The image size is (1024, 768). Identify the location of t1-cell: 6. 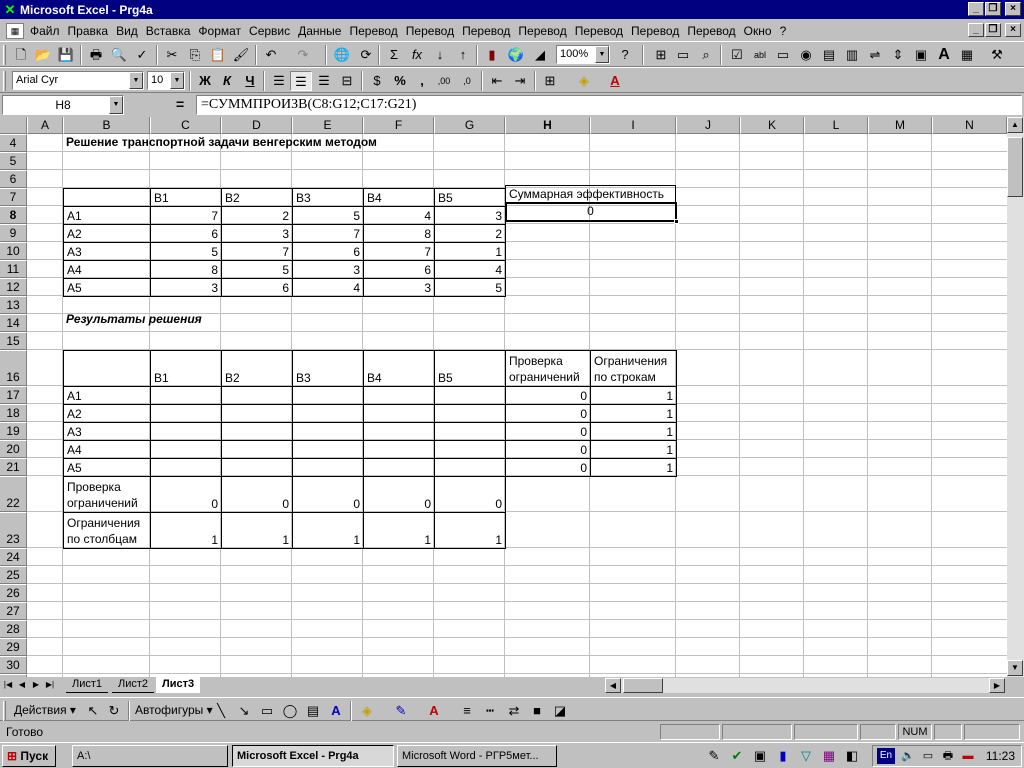
(399, 269).